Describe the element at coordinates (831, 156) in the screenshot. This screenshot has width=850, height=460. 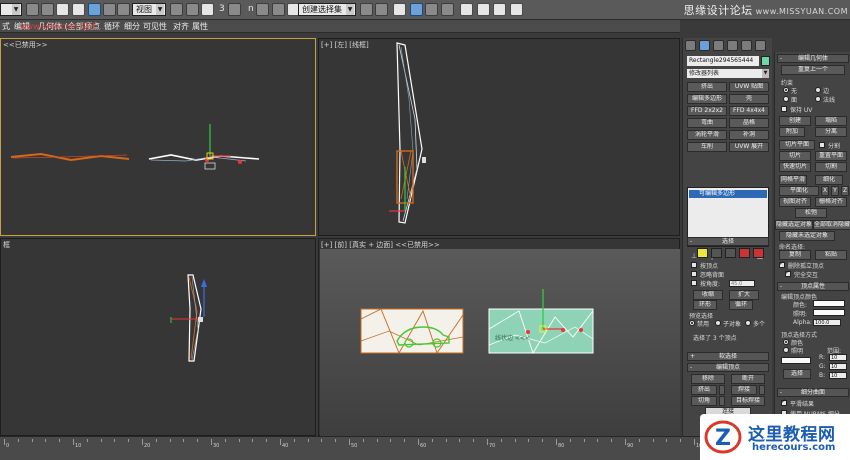
I see `reset-plane-button: 重置平面` at that location.